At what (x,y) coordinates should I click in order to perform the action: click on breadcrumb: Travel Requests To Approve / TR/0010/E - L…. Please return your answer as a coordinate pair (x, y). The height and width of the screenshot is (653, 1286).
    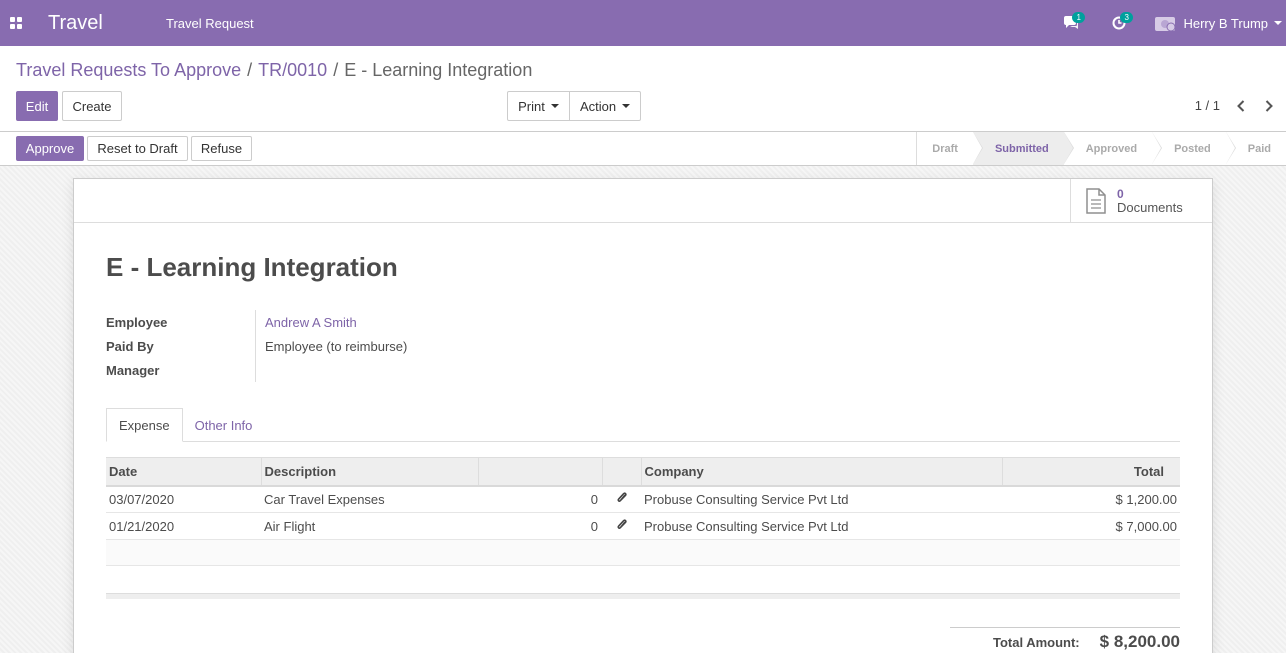
    Looking at the image, I should click on (274, 70).